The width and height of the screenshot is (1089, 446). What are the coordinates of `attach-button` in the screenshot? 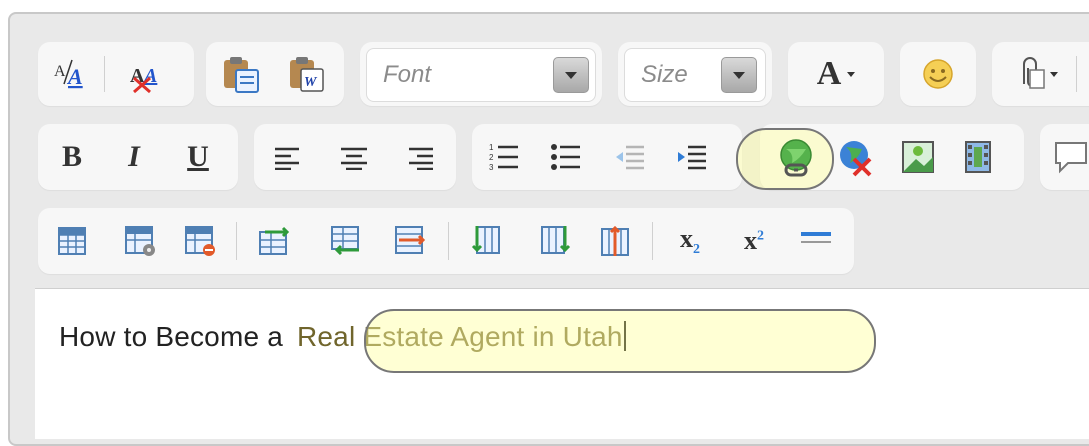 It's located at (1034, 74).